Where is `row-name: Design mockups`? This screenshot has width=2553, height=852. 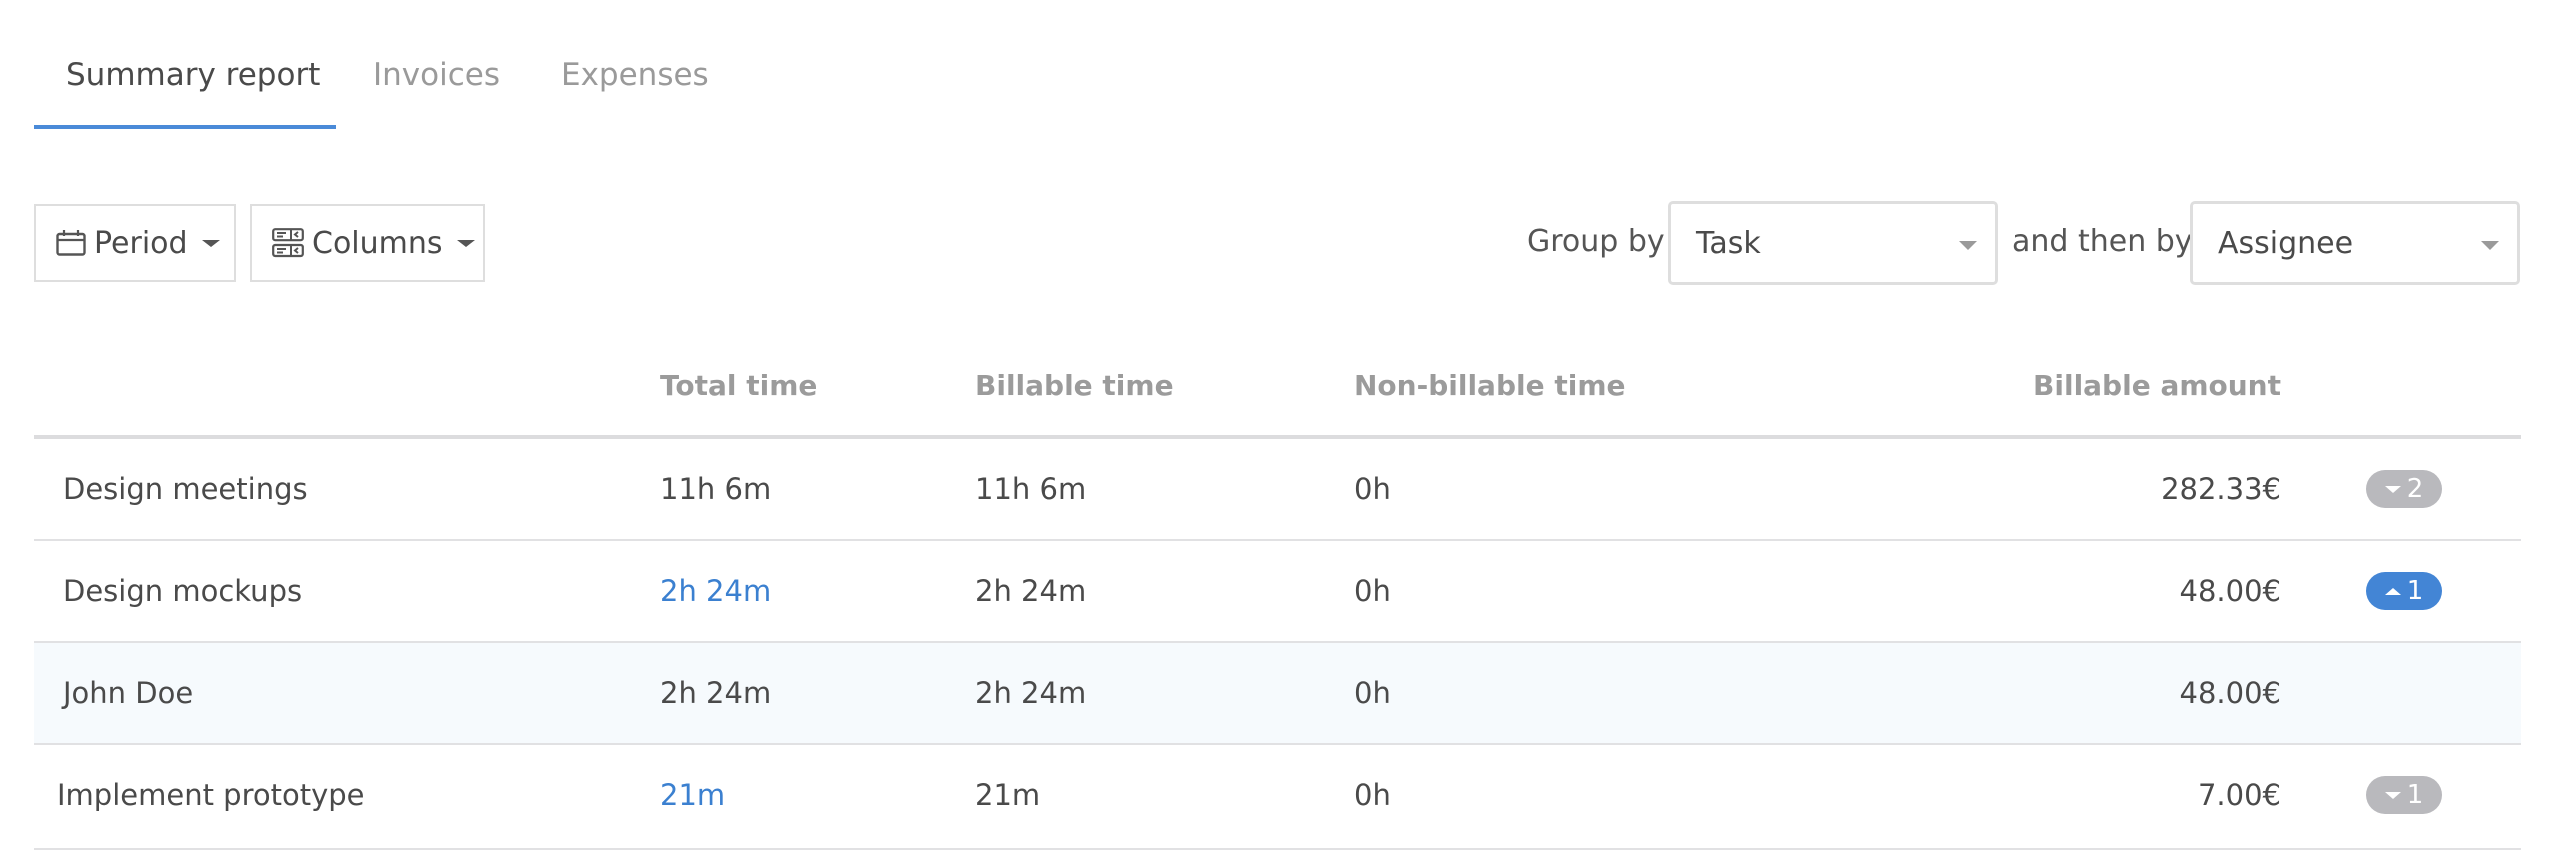
row-name: Design mockups is located at coordinates (183, 591).